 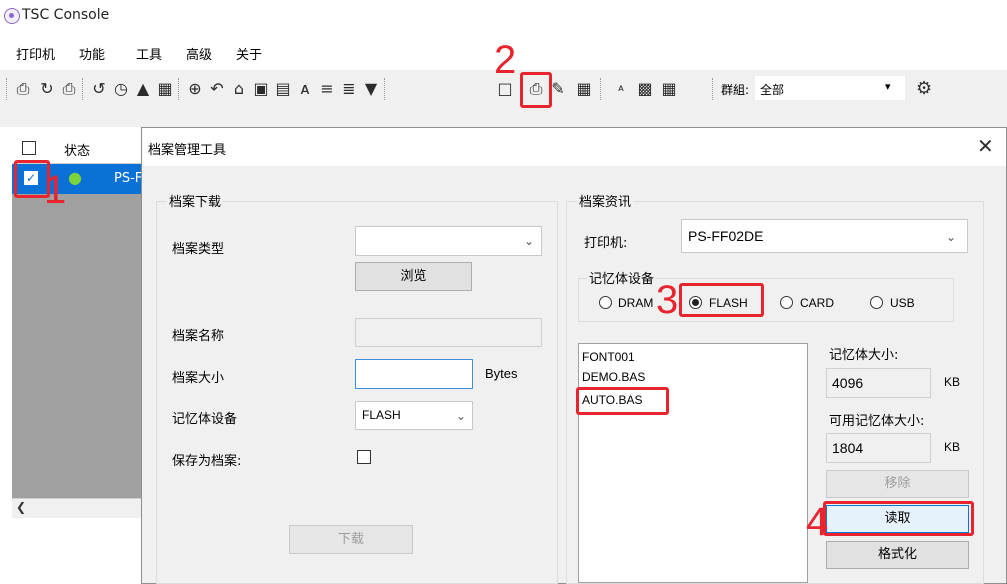 What do you see at coordinates (605, 302) in the screenshot?
I see `radio-dram` at bounding box center [605, 302].